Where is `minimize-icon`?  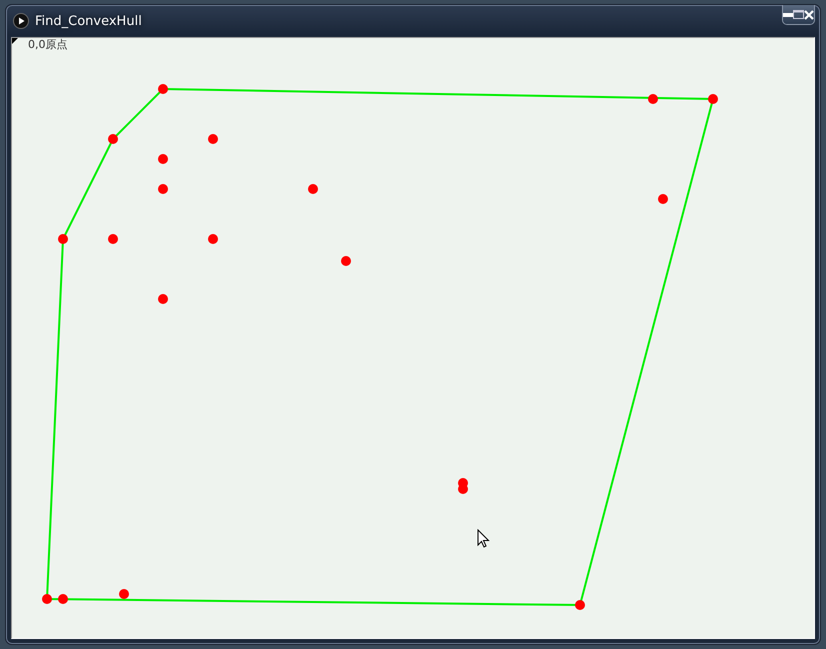 minimize-icon is located at coordinates (788, 14).